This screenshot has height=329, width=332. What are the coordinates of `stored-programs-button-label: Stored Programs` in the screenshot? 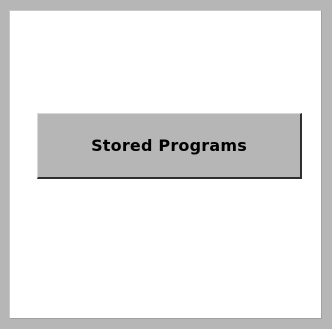 It's located at (169, 145).